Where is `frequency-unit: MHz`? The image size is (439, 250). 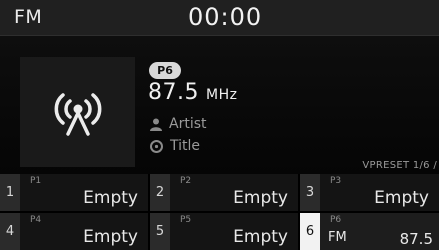 frequency-unit: MHz is located at coordinates (221, 95).